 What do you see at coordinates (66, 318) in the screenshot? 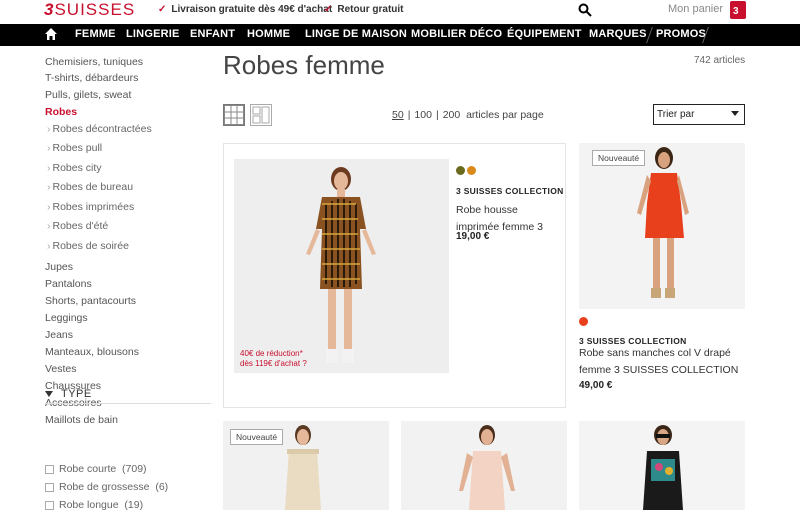
I see `sidebar-item-leggings: Leggings` at bounding box center [66, 318].